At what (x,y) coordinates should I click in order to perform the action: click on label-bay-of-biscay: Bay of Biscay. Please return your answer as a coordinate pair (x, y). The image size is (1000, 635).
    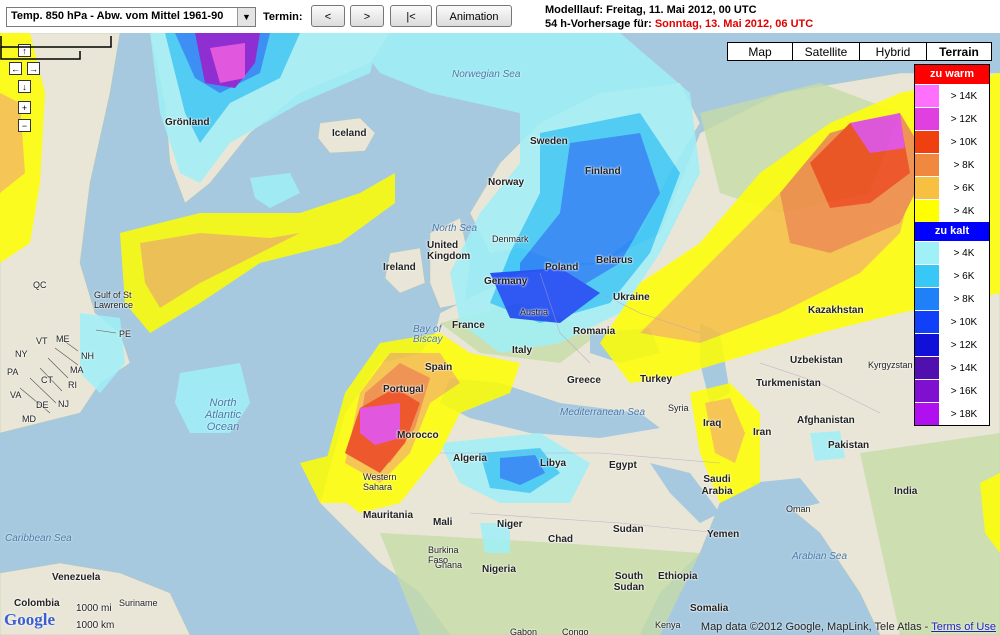
    Looking at the image, I should click on (428, 334).